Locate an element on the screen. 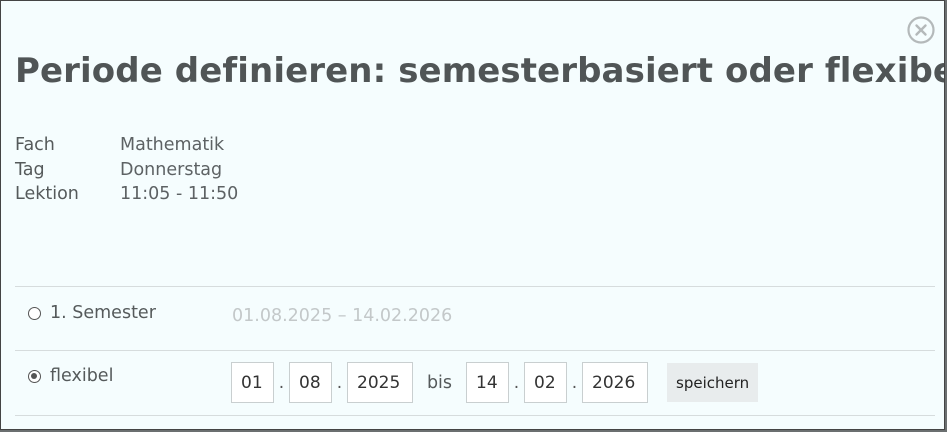  option-flexible: flexibel is located at coordinates (70, 376).